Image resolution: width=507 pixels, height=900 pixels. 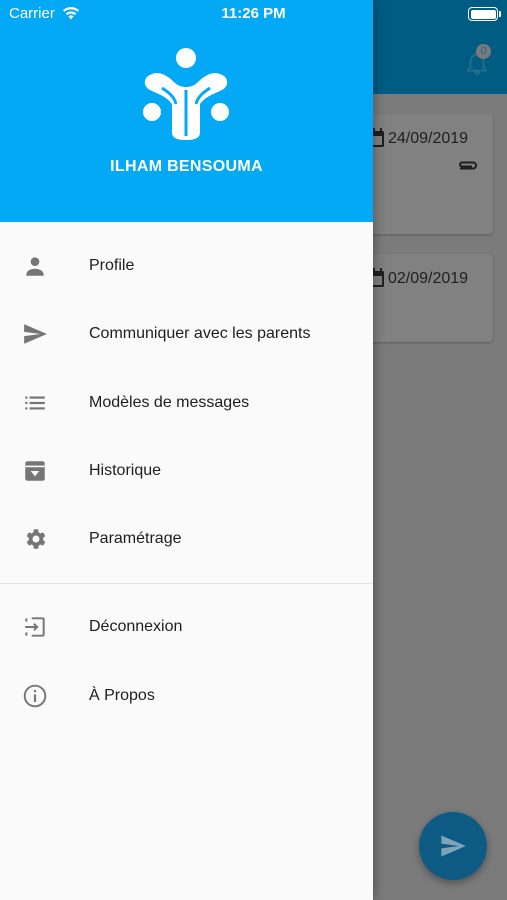 I want to click on menu-item-communicate: Communiquer avec les parents, so click(x=186, y=334).